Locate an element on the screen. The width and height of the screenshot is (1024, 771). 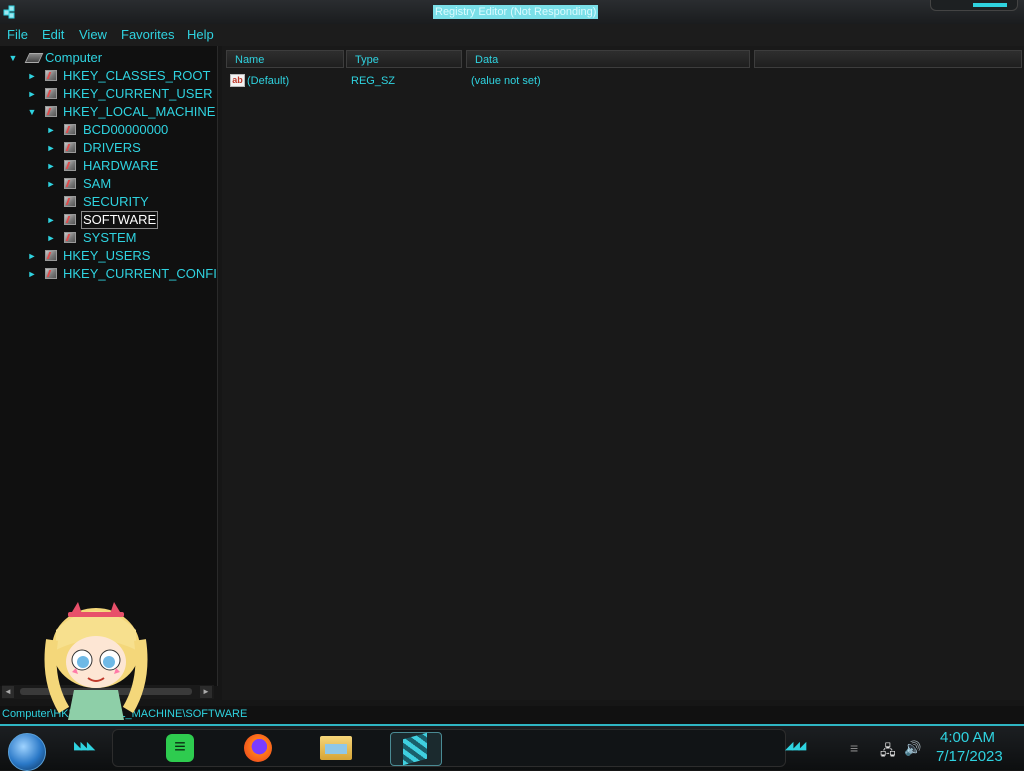
scroll-left-arrow-icon: ◄ is located at coordinates (8, 692).